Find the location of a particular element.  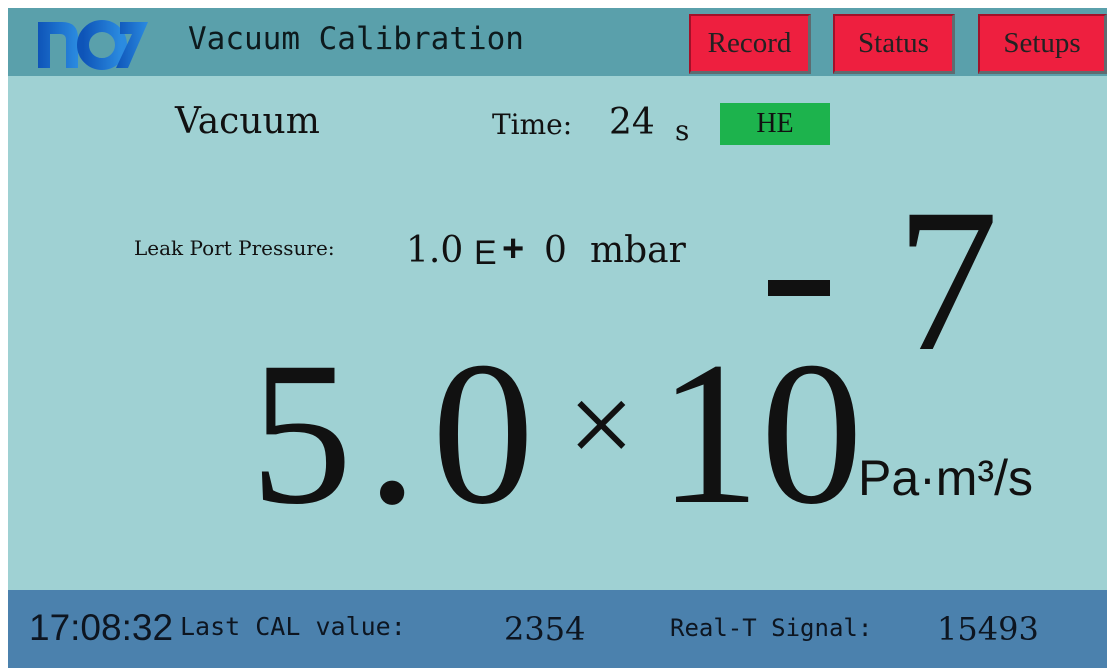

time-unit: s is located at coordinates (682, 130).